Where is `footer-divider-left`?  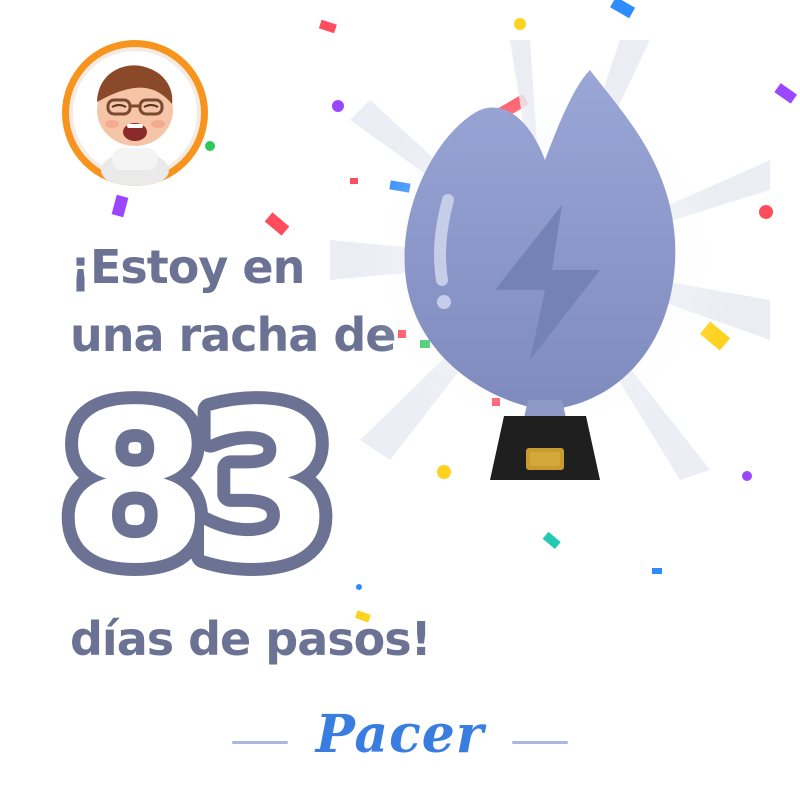 footer-divider-left is located at coordinates (260, 742).